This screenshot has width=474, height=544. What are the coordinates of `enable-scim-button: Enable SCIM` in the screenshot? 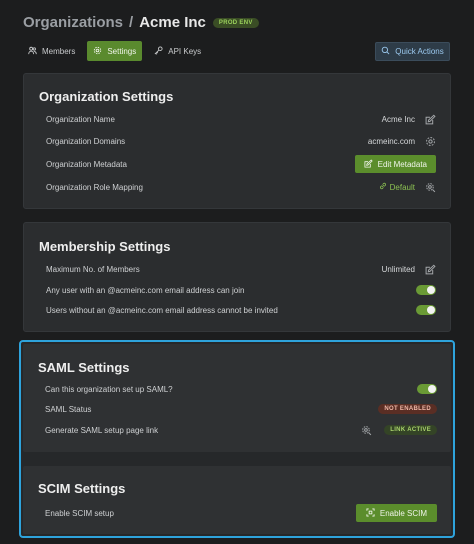 It's located at (396, 513).